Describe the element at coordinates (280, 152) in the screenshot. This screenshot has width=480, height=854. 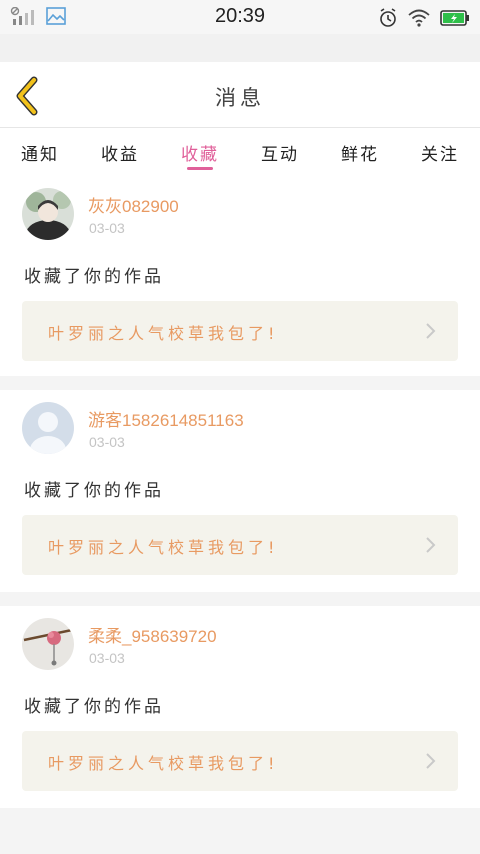
I see `tab-interactions: 互动` at that location.